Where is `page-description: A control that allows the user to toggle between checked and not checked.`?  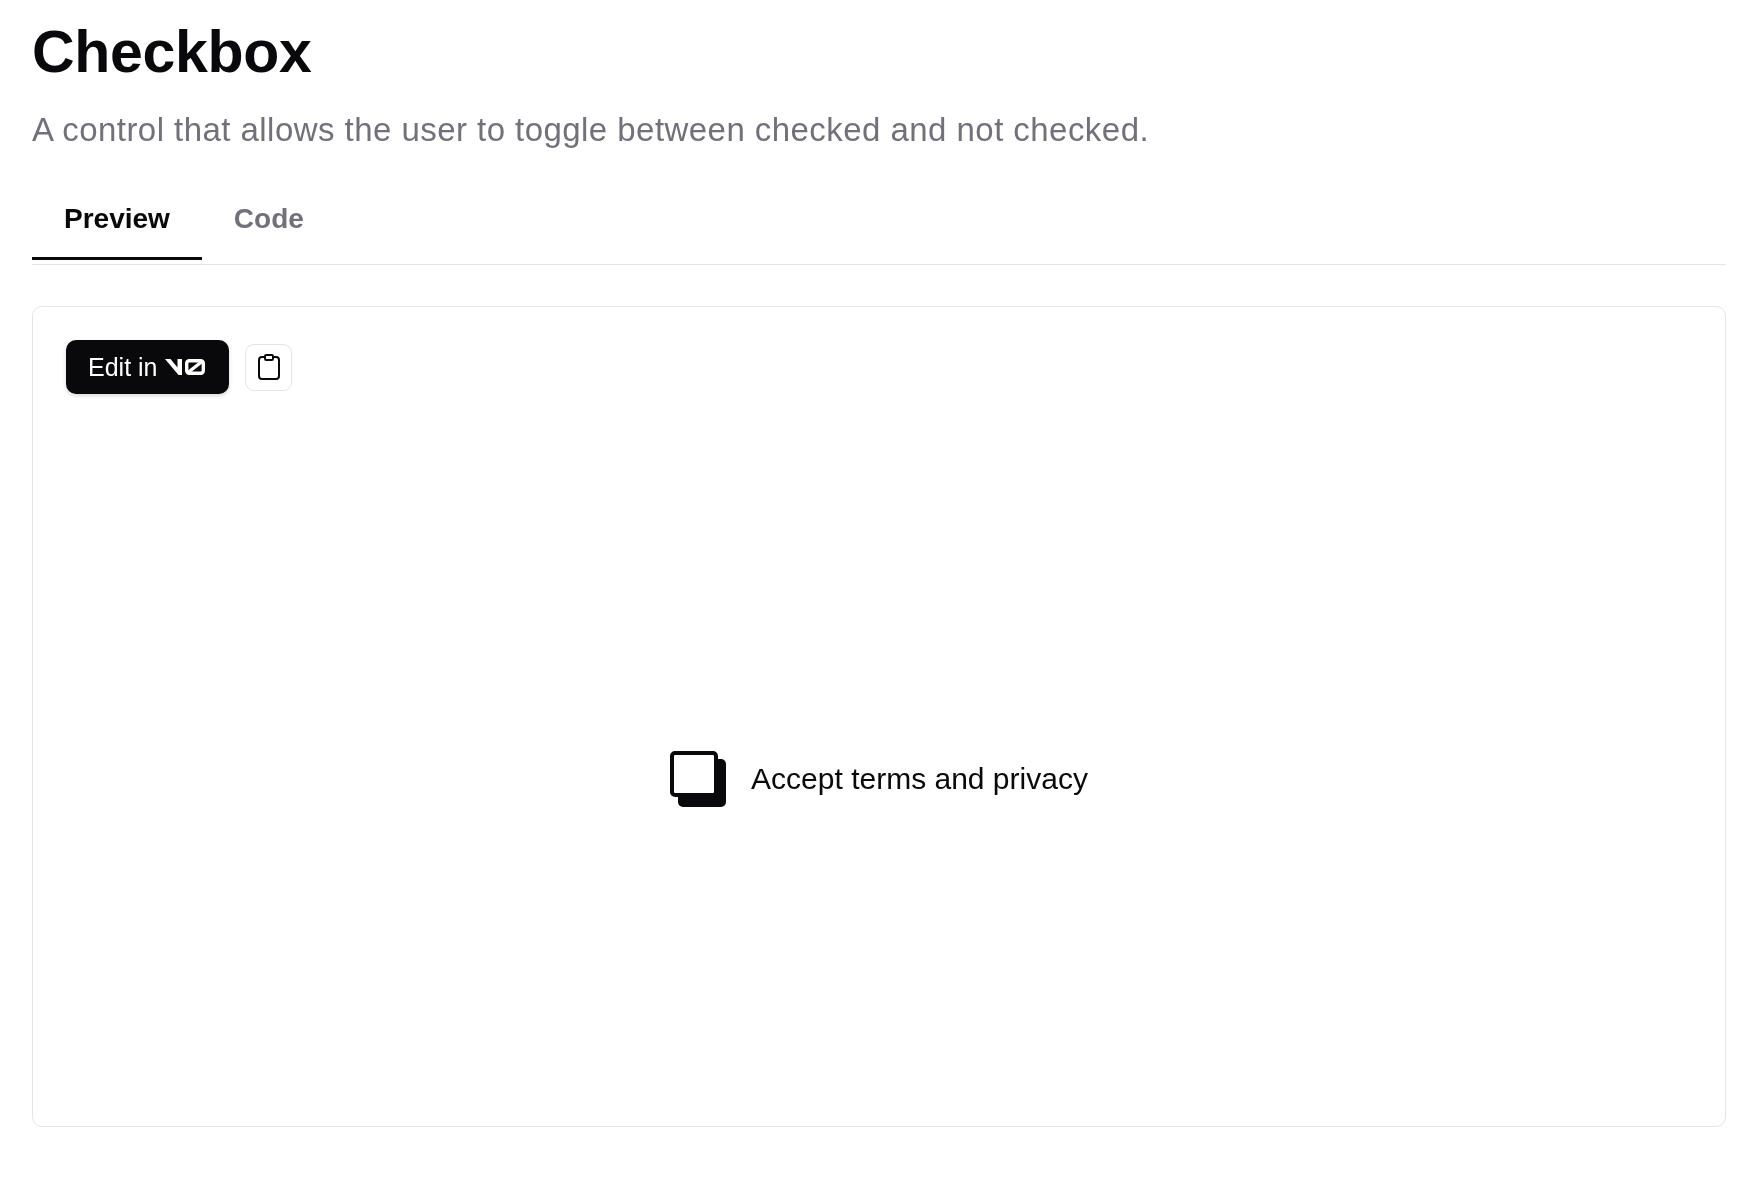 page-description: A control that allows the user to toggle between checked and not checked. is located at coordinates (591, 130).